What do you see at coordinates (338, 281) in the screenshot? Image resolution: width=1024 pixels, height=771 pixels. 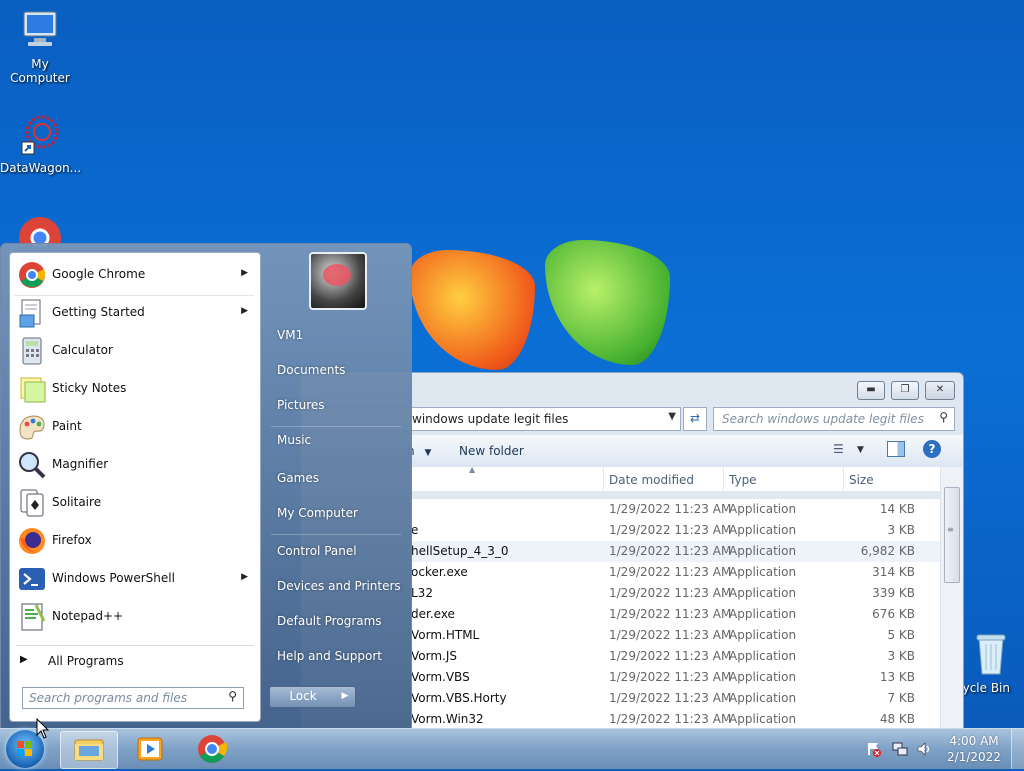 I see `user-picture` at bounding box center [338, 281].